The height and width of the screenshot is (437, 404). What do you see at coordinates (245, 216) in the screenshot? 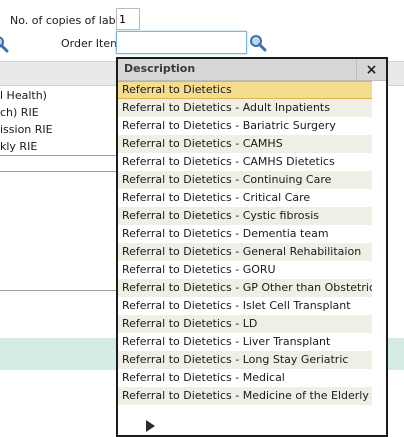
I see `dropdown-item: Referral to Dietetics - Cystic fibrosis` at bounding box center [245, 216].